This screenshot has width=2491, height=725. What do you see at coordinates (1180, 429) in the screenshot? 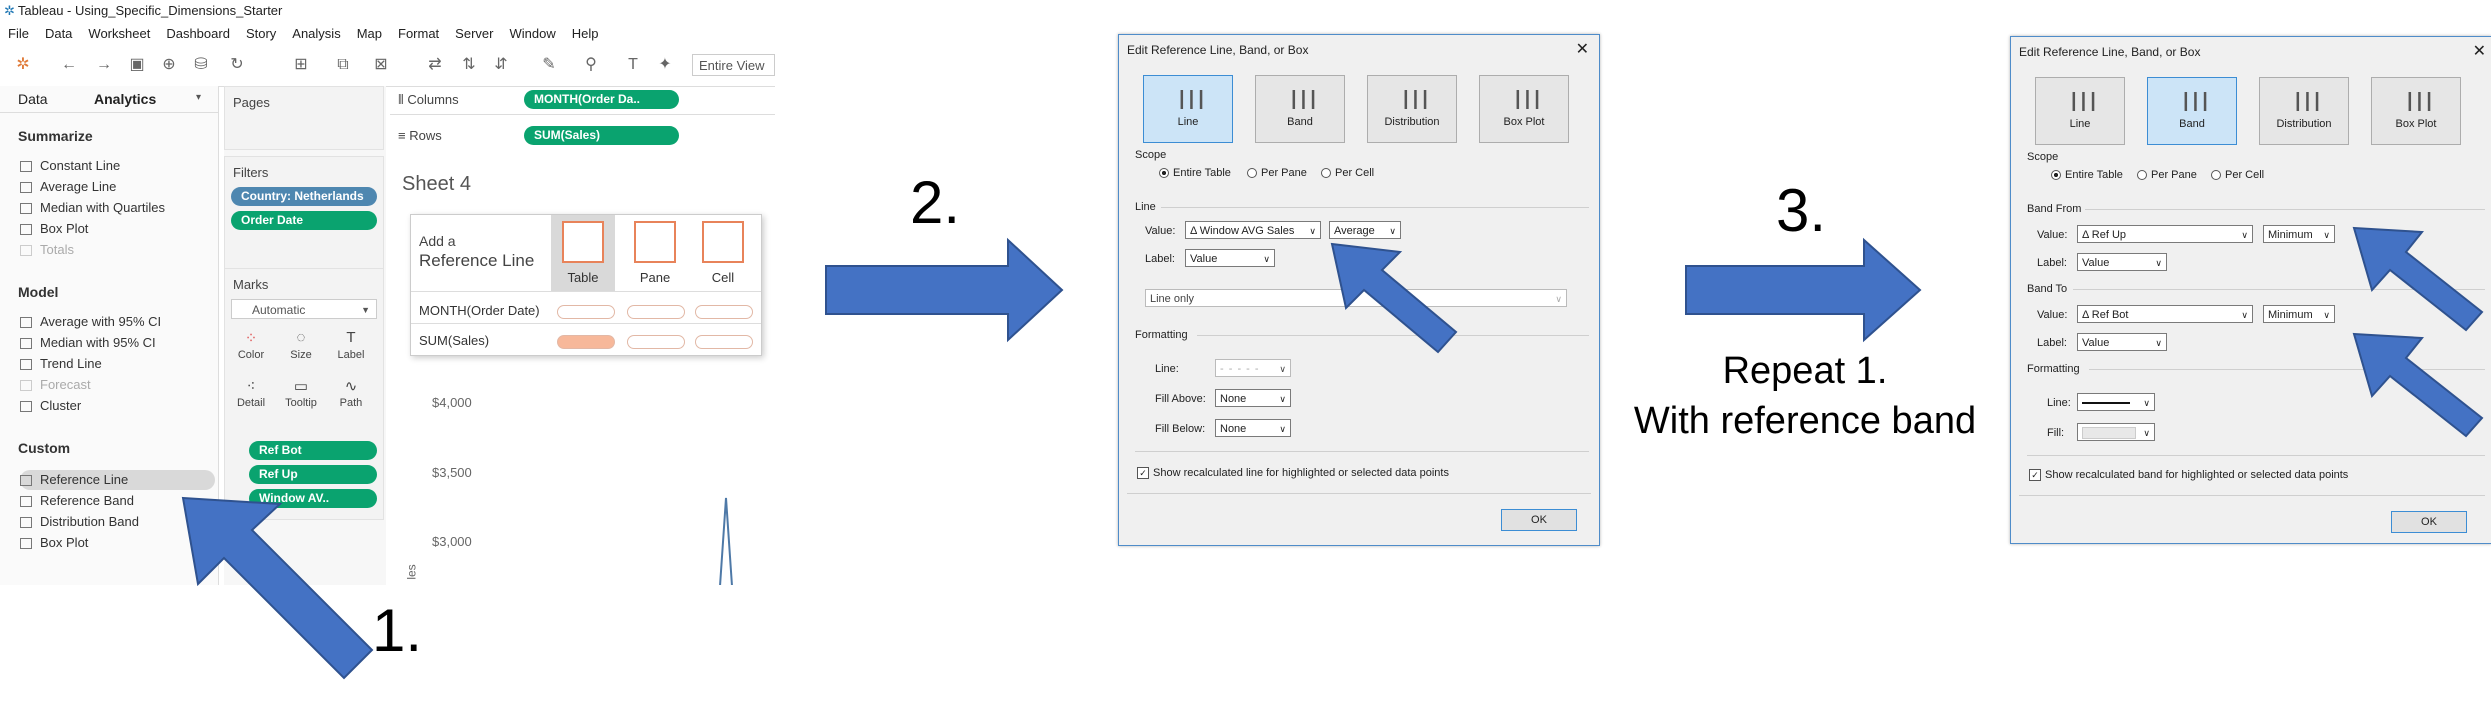
I see `fill-below-label: Fill Below:` at bounding box center [1180, 429].